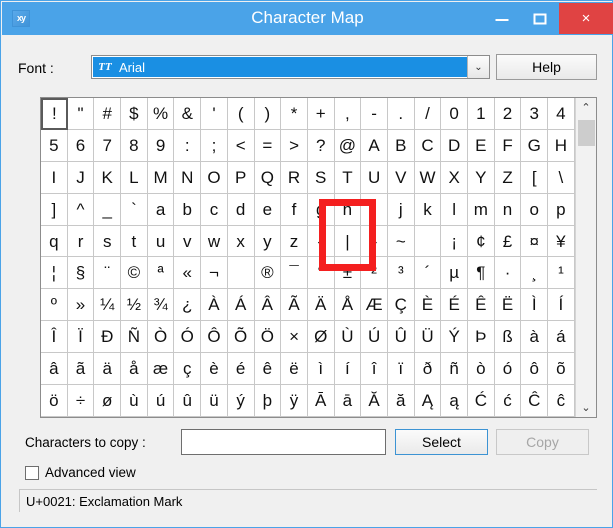 This screenshot has width=613, height=528. What do you see at coordinates (54, 305) in the screenshot?
I see `character-cell: º` at bounding box center [54, 305].